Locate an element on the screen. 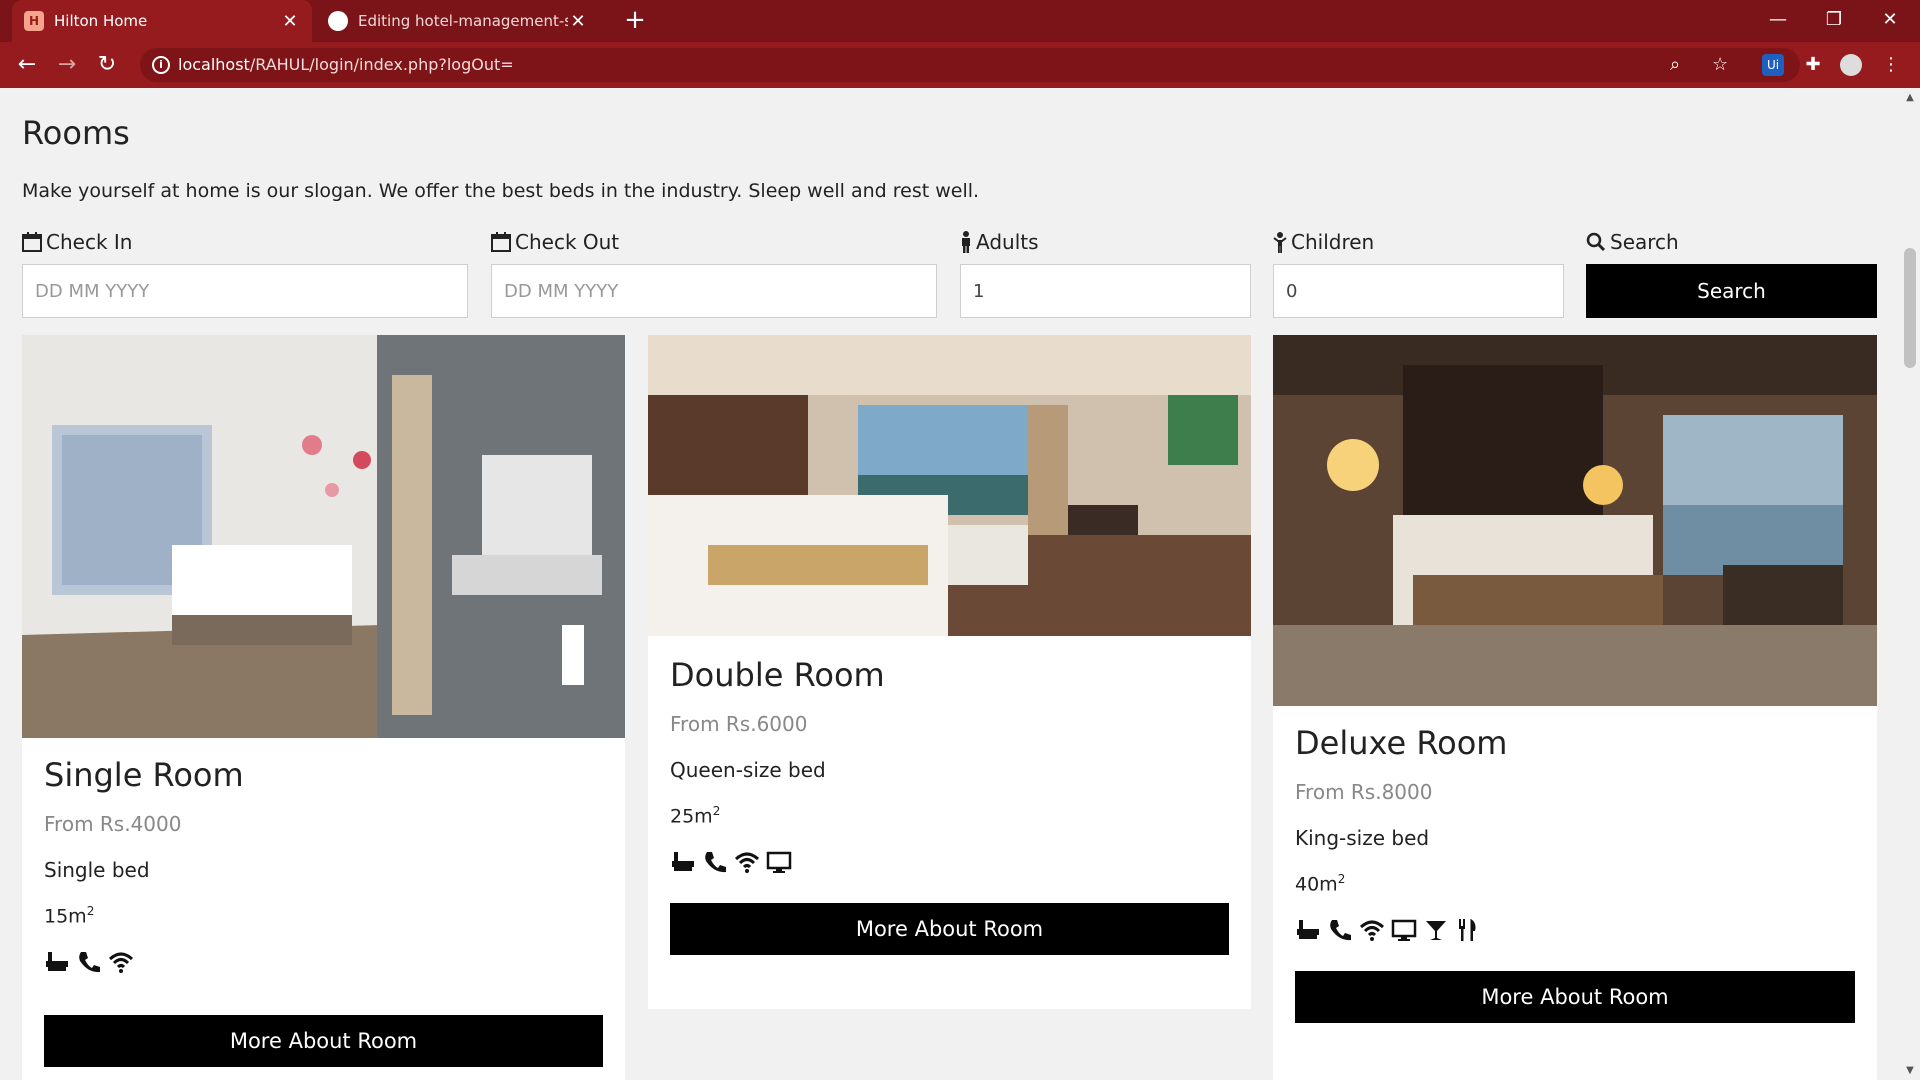 The width and height of the screenshot is (1920, 1080). check-out-field: Check Out DD MM YYYY is located at coordinates (714, 273).